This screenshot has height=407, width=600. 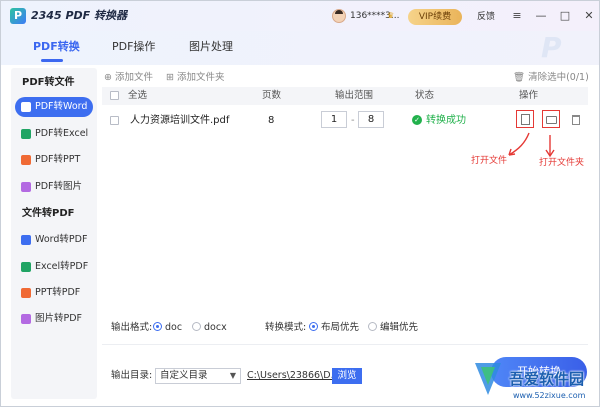 I want to click on avatar, so click(x=339, y=16).